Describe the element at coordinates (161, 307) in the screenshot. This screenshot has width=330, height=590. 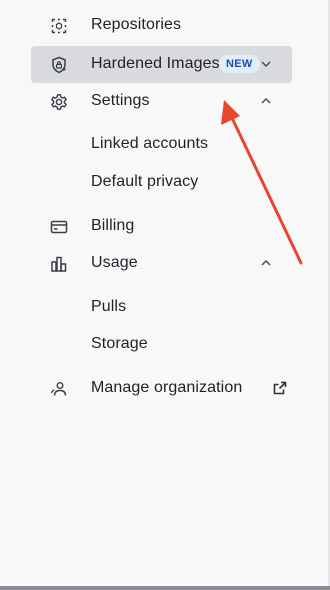
I see `sidebar-subitem-pulls: Pulls` at that location.